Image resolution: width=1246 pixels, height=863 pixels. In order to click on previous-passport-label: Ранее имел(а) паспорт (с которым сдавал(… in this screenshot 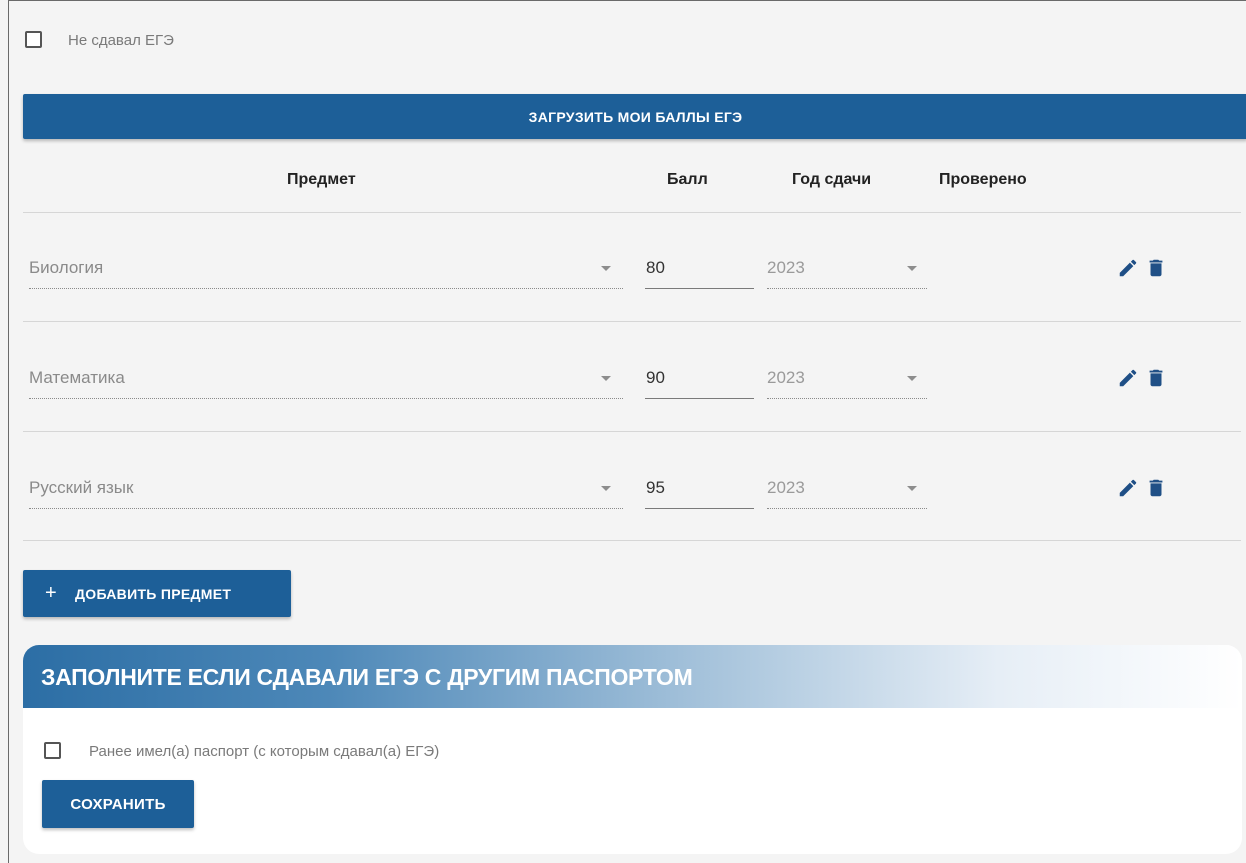, I will do `click(264, 751)`.